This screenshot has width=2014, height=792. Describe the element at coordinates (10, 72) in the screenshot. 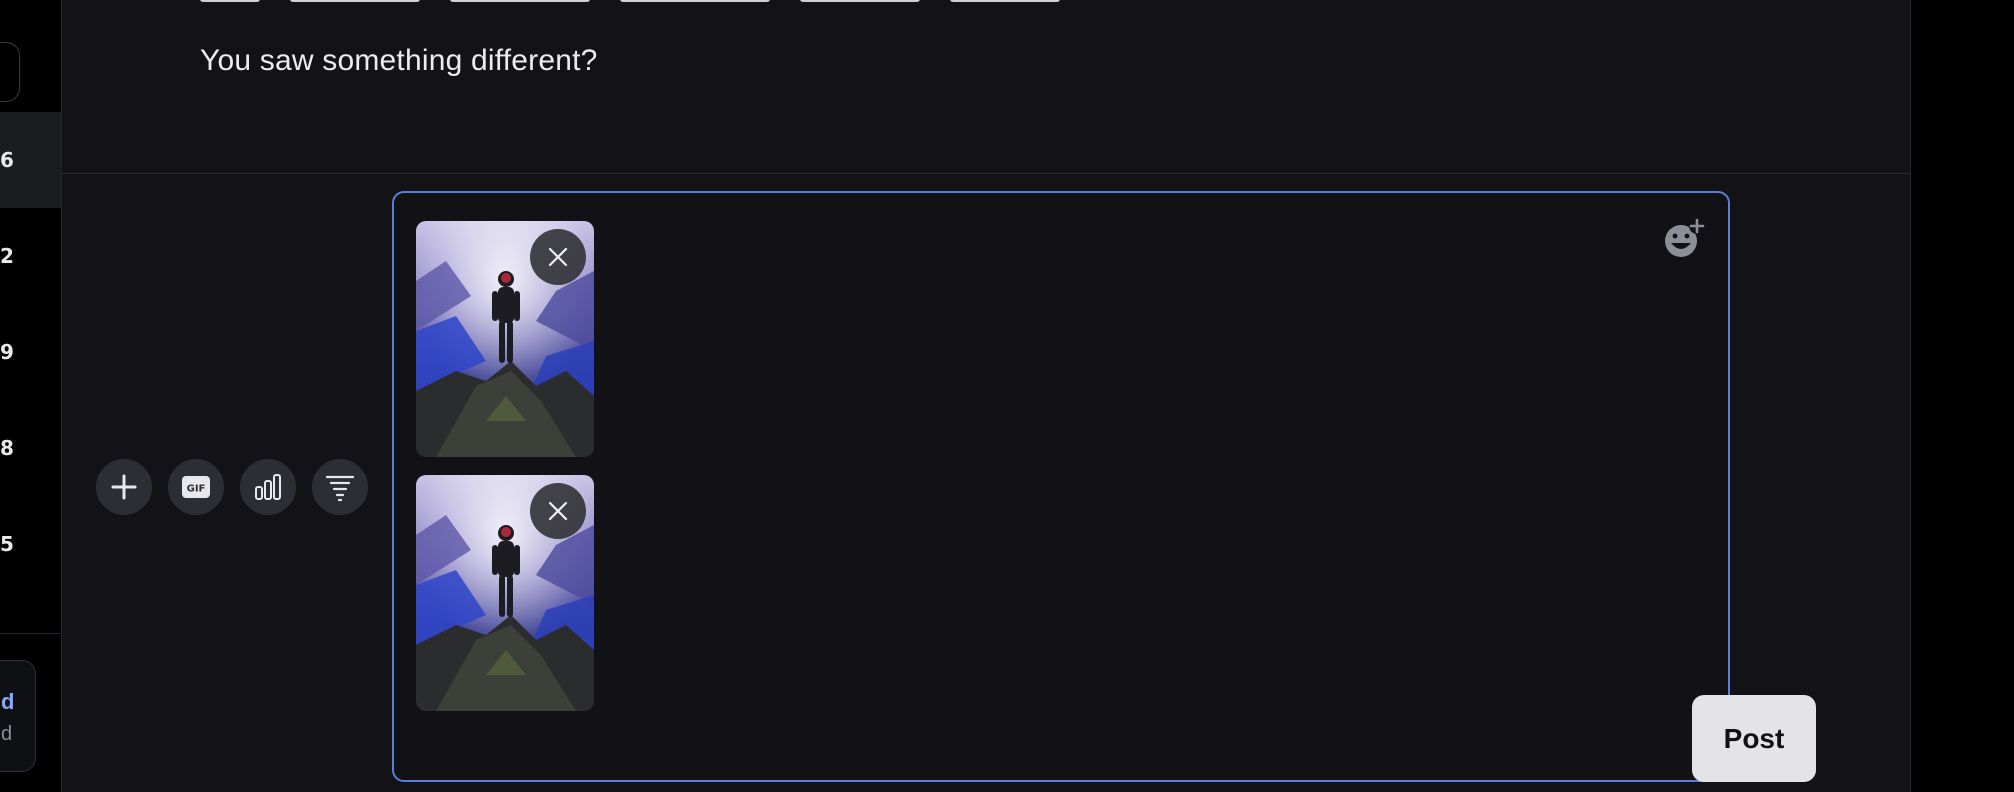

I see `sidebar-pill-button` at that location.